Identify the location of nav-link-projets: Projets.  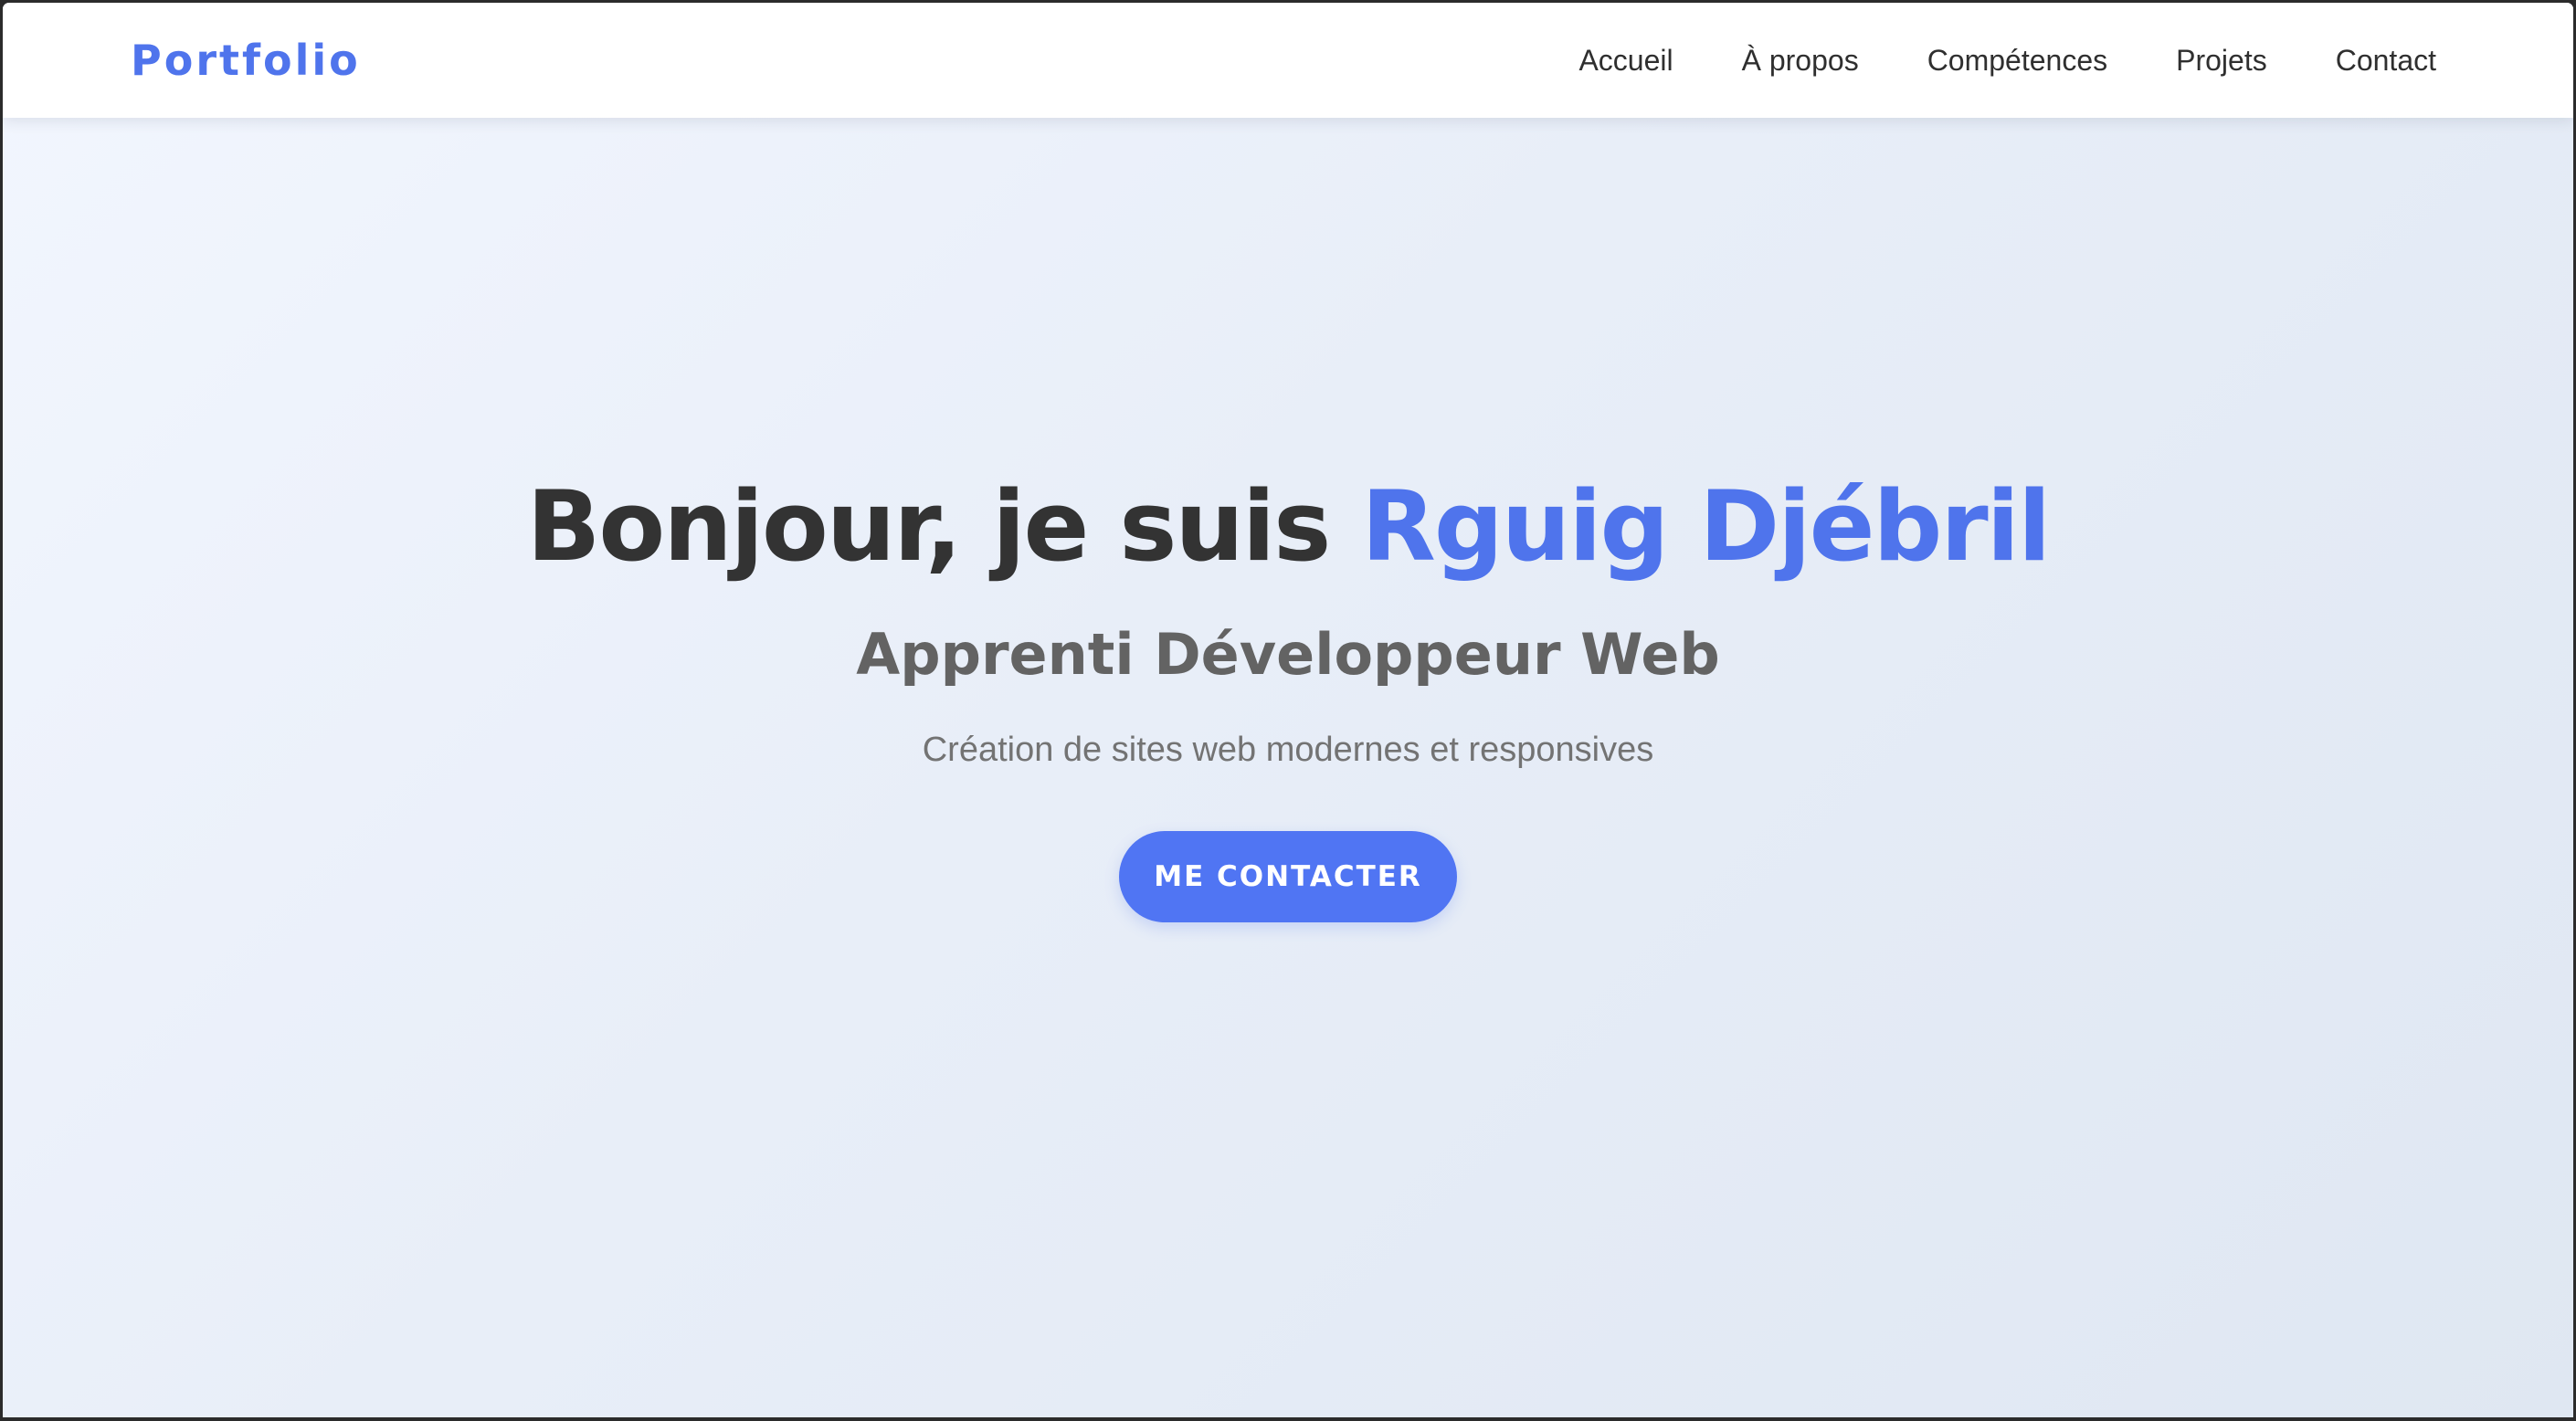
(2221, 61).